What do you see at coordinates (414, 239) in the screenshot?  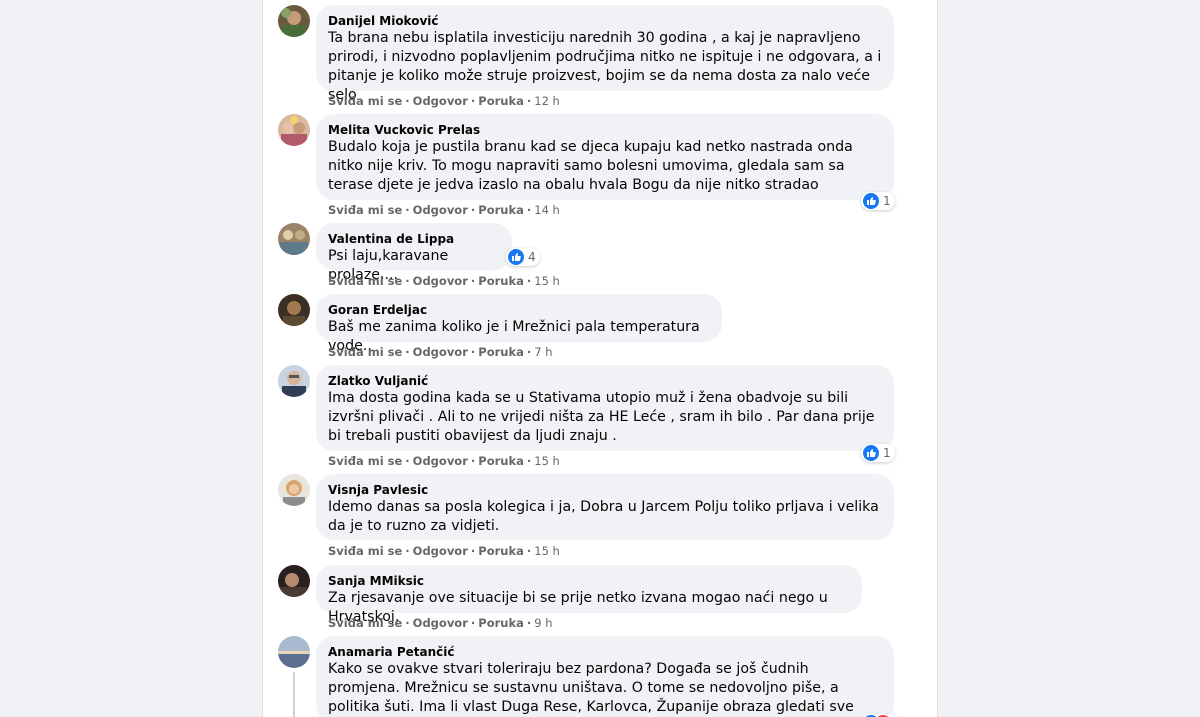 I see `comment-author: Valentina de Lippa` at bounding box center [414, 239].